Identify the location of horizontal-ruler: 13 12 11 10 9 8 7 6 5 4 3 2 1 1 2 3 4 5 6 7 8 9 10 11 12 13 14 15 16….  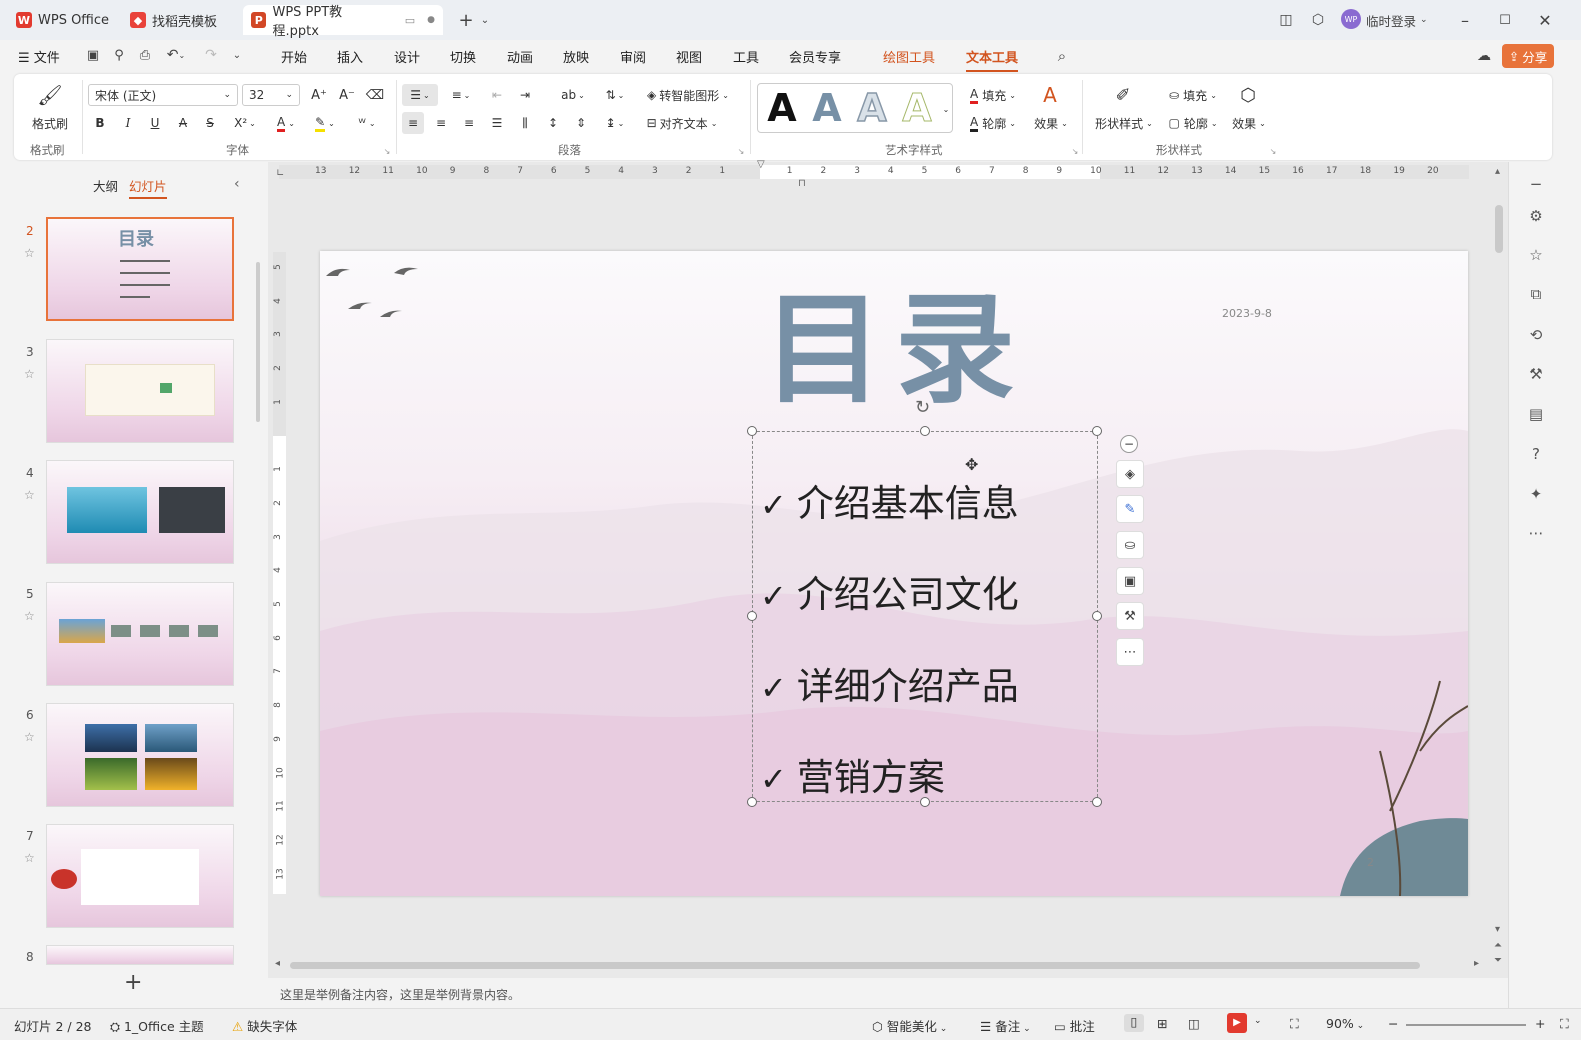
(874, 172).